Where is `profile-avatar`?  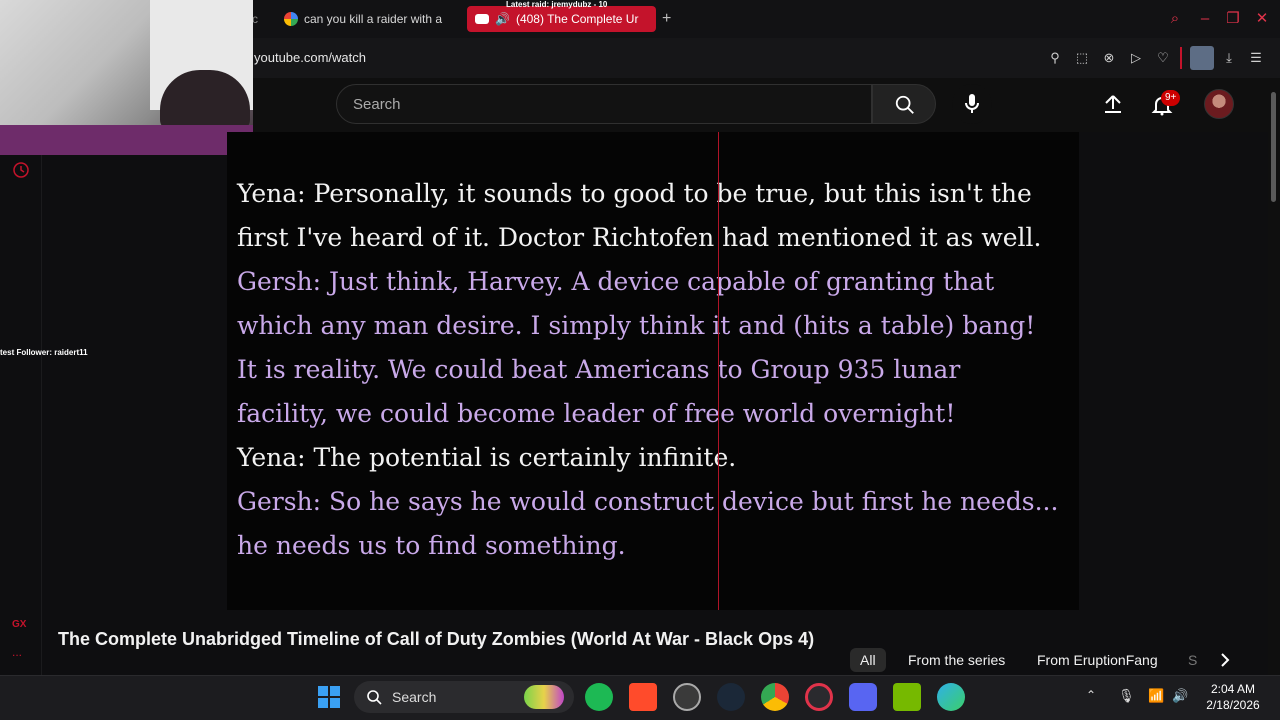
profile-avatar is located at coordinates (1202, 58).